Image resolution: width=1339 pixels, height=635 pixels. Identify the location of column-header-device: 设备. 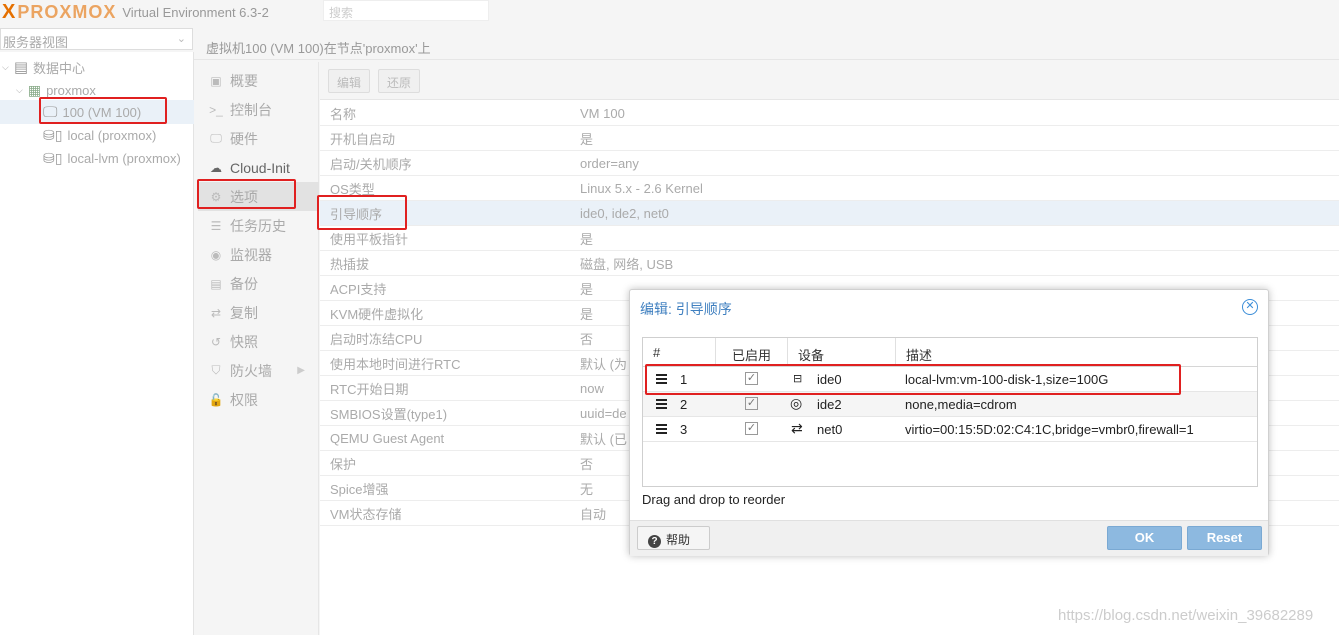
(842, 352).